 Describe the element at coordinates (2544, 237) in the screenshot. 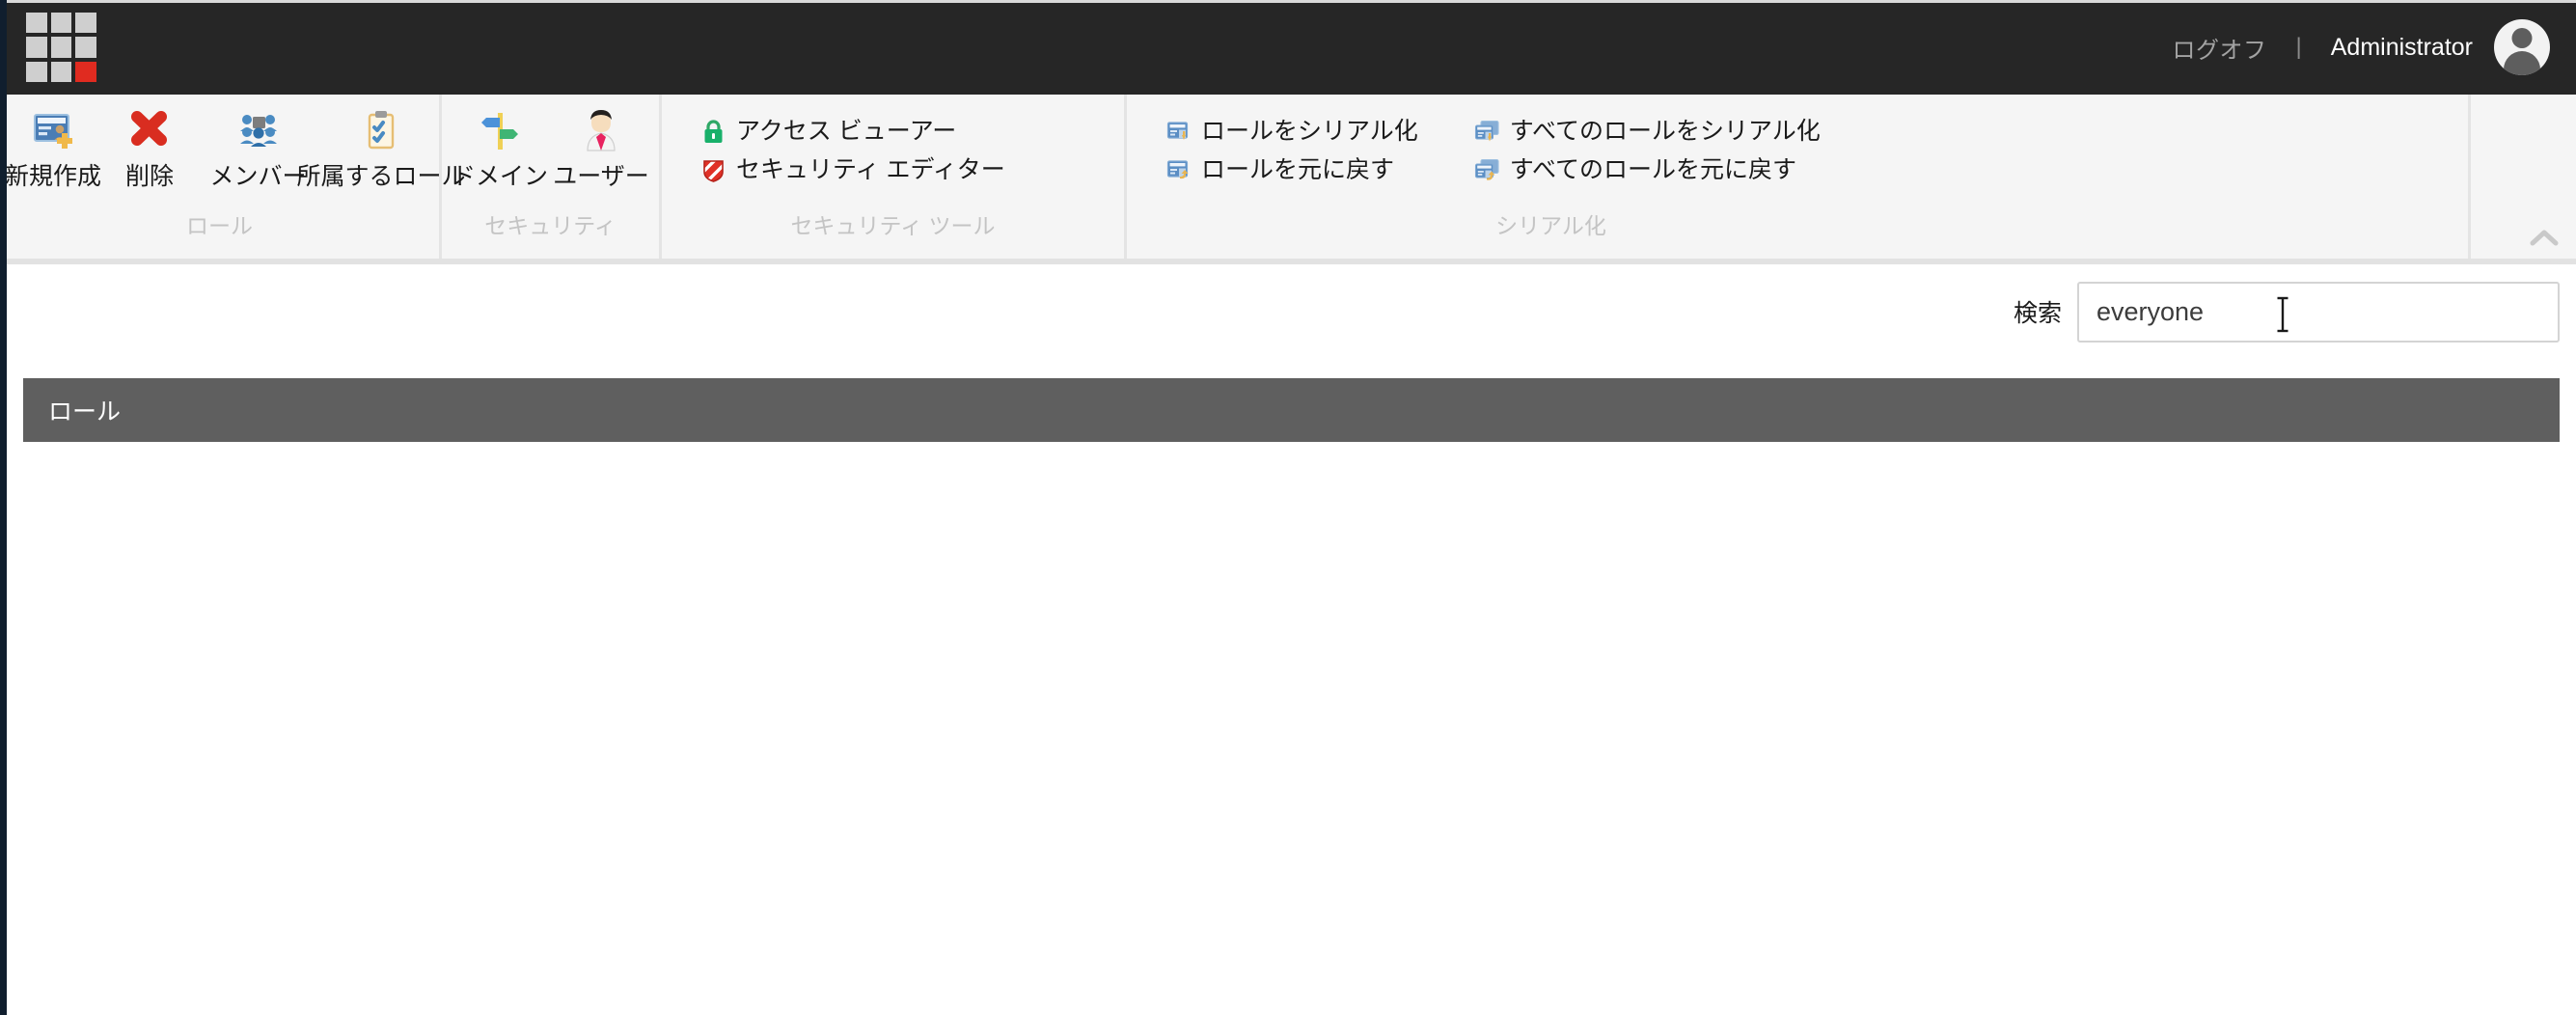

I see `chevron-up-icon` at that location.